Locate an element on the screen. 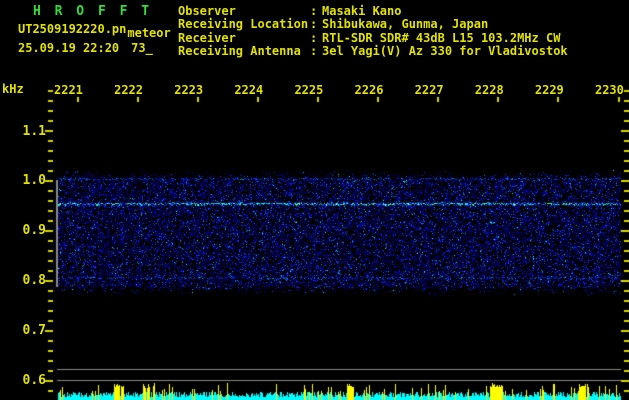  x-tick-label: 2227 is located at coordinates (429, 90).